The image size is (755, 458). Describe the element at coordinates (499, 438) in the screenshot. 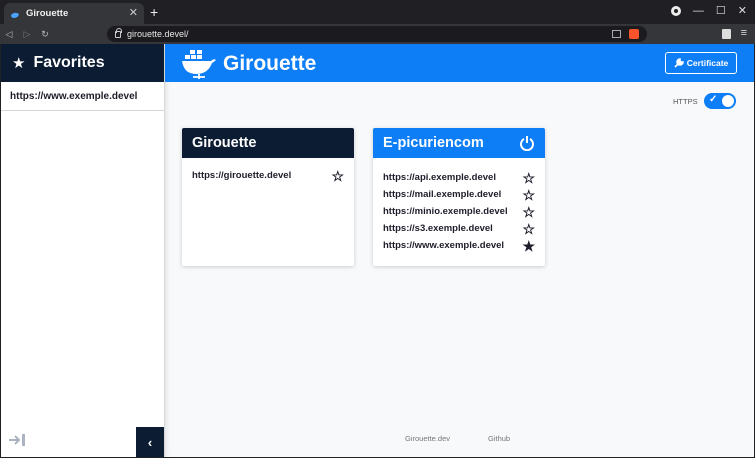

I see `footer-link-github: Github` at that location.